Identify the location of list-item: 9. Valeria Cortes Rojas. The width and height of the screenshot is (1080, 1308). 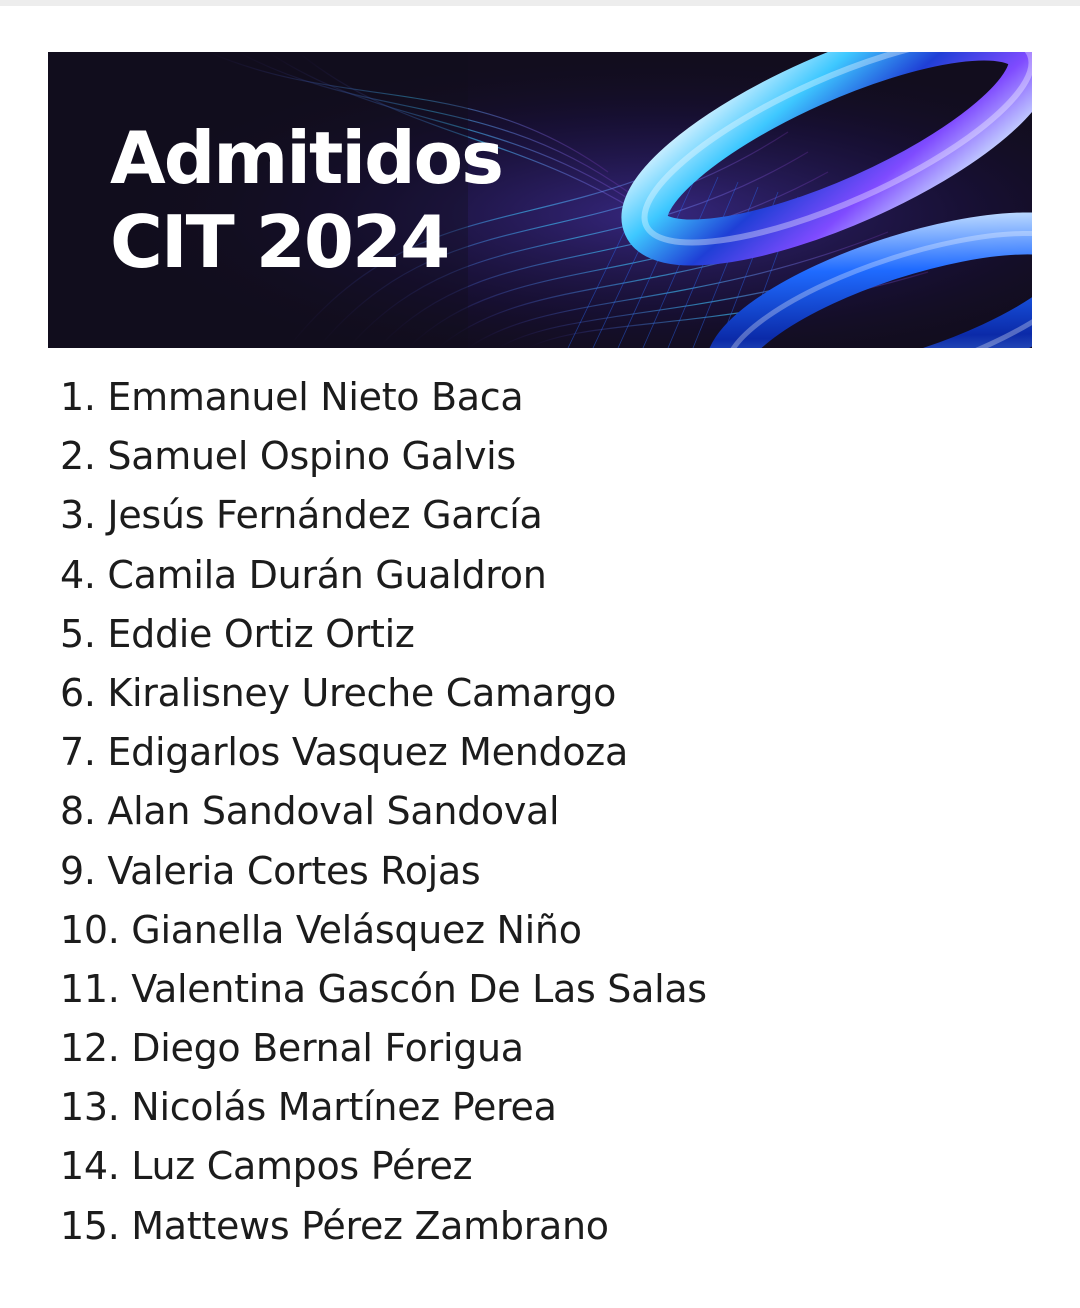
(270, 870).